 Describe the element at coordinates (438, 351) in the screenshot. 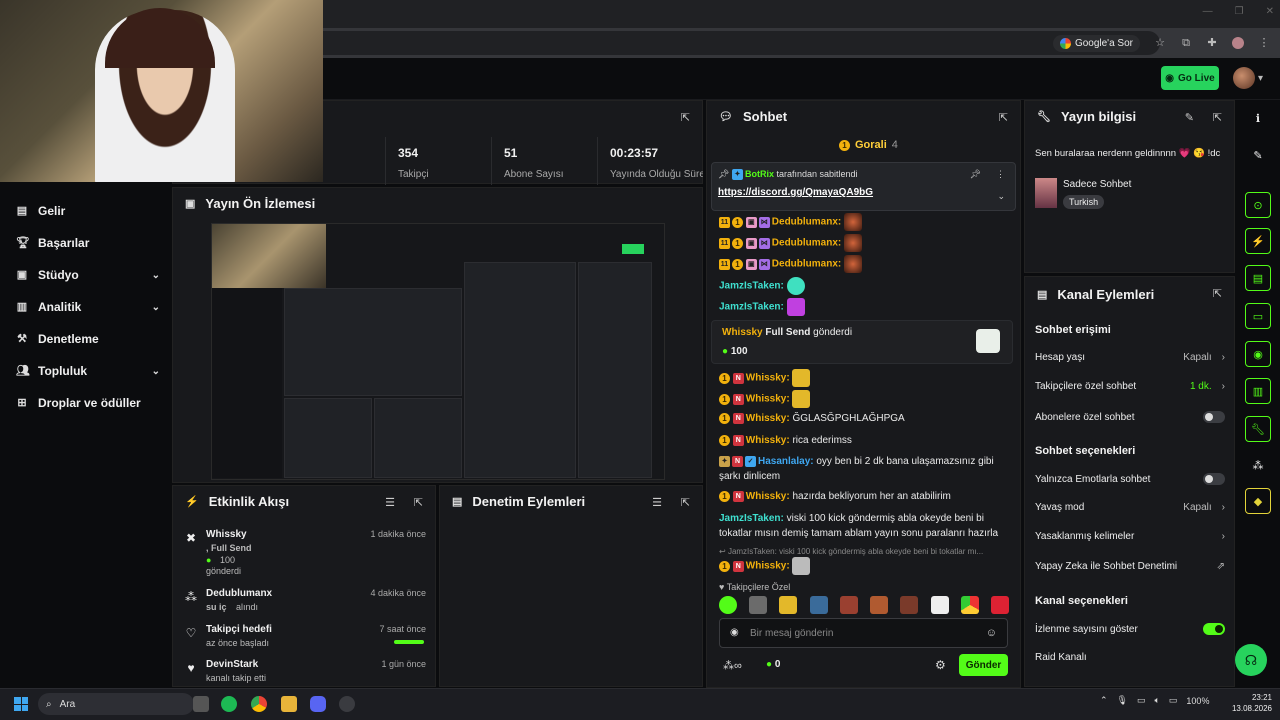

I see `stream-preview-video` at that location.